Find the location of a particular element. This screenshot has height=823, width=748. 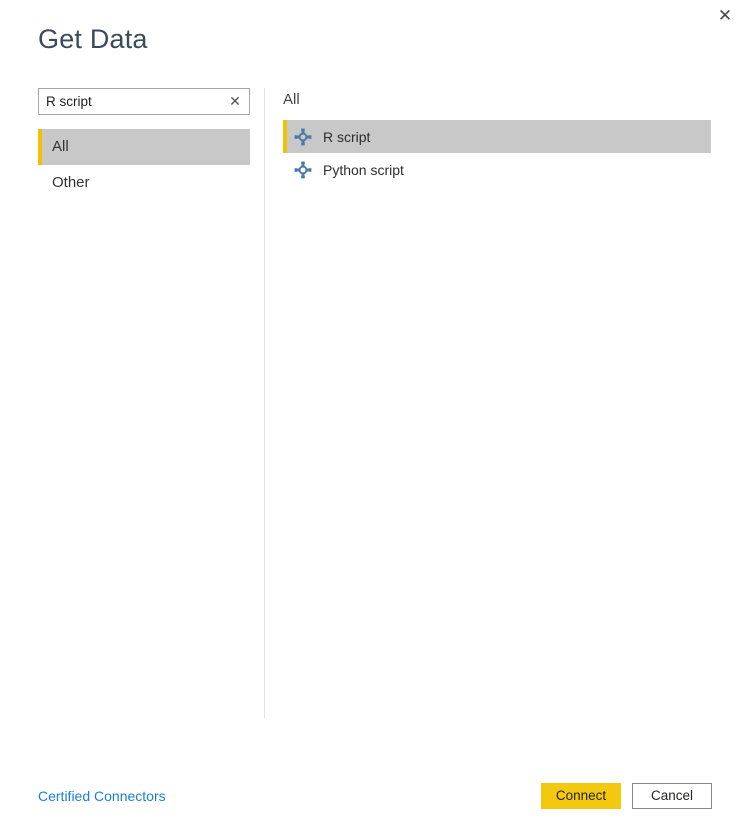

search-input is located at coordinates (144, 101).